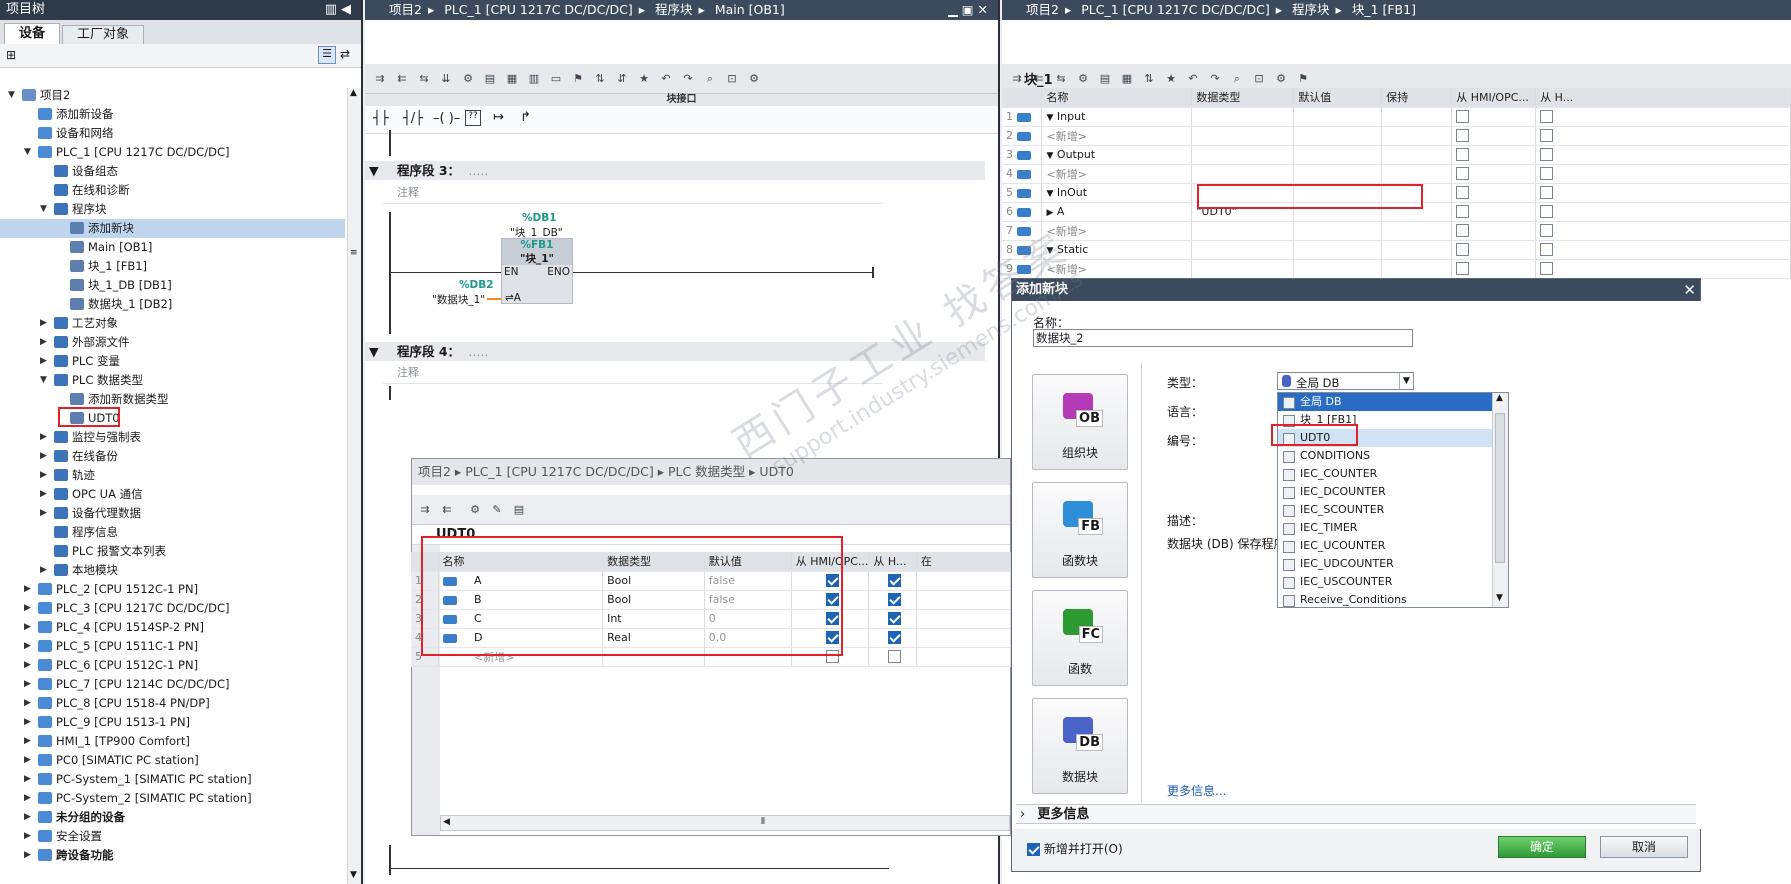  Describe the element at coordinates (1385, 546) in the screenshot. I see `type-option: IEC_UCOUNTER` at that location.